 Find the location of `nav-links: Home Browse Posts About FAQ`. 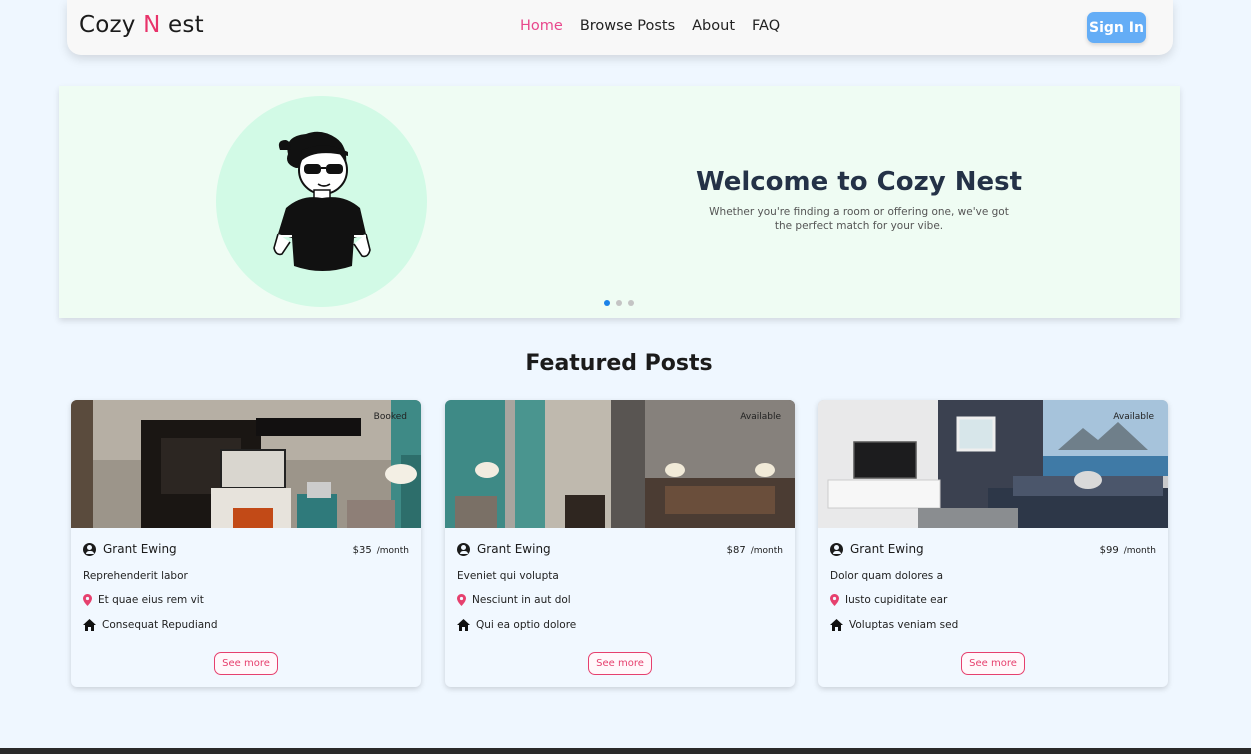

nav-links: Home Browse Posts About FAQ is located at coordinates (658, 26).